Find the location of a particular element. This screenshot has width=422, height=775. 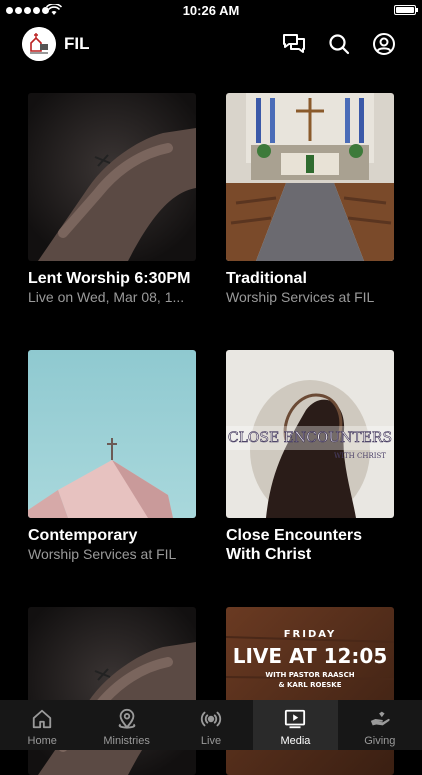

art-main: LIVE AT 12:05 is located at coordinates (310, 656).